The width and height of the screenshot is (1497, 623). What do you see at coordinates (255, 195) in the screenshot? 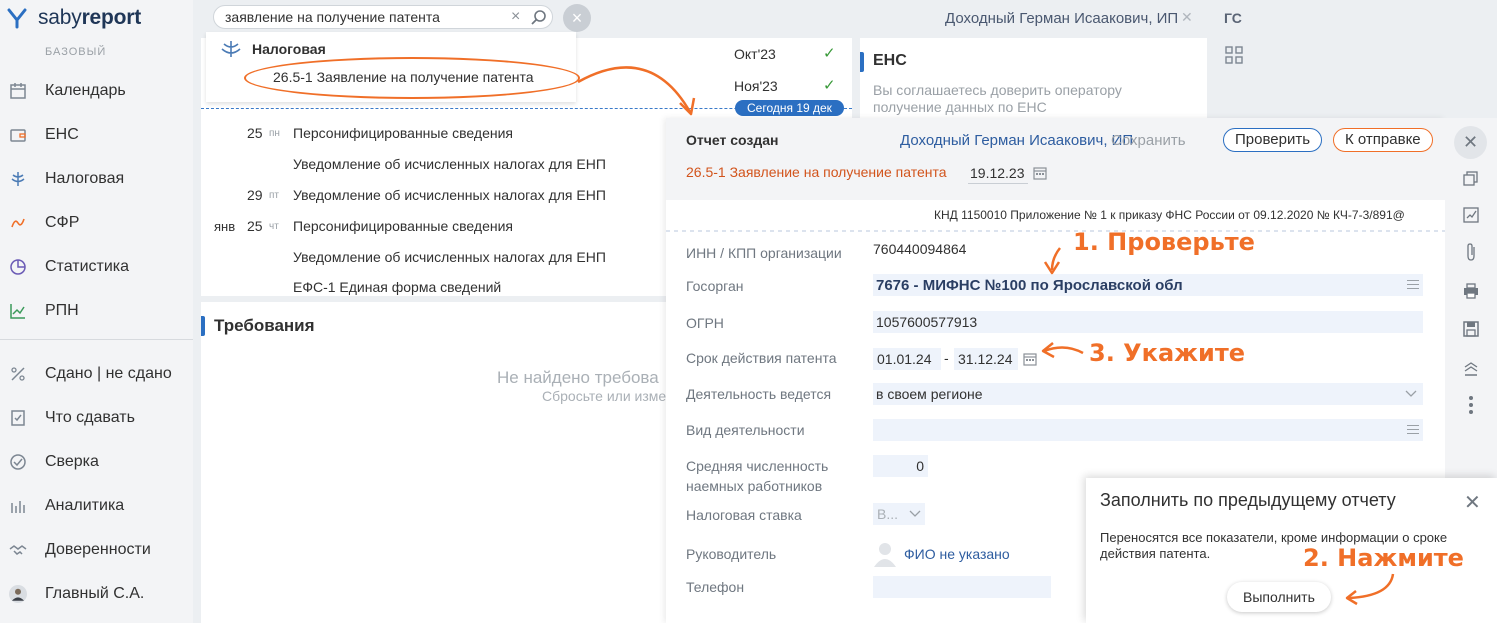
I see `row-day: 29` at bounding box center [255, 195].